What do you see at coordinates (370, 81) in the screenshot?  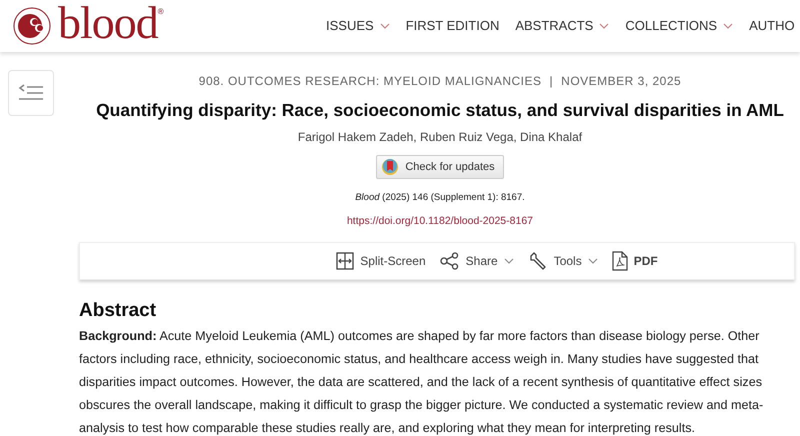 I see `category-label: 908. OUTCOMES RESEARCH: MYELOID MALIGNANCIES` at bounding box center [370, 81].